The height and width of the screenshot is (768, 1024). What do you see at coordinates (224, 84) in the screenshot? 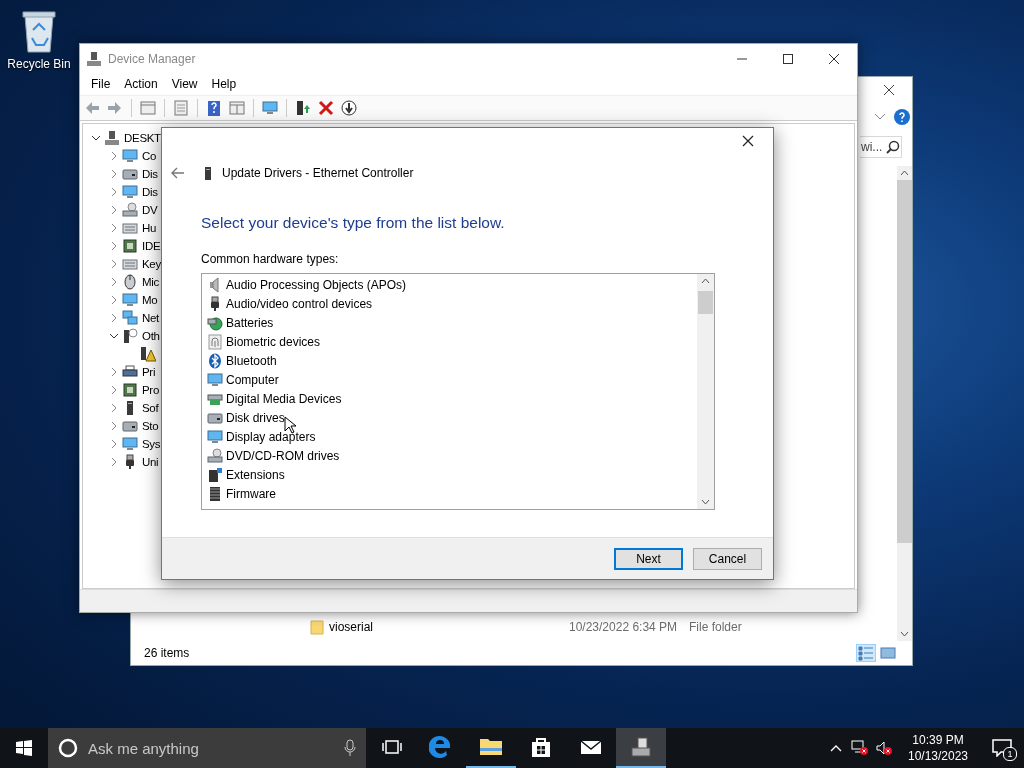
I see `menu-item: Help` at bounding box center [224, 84].